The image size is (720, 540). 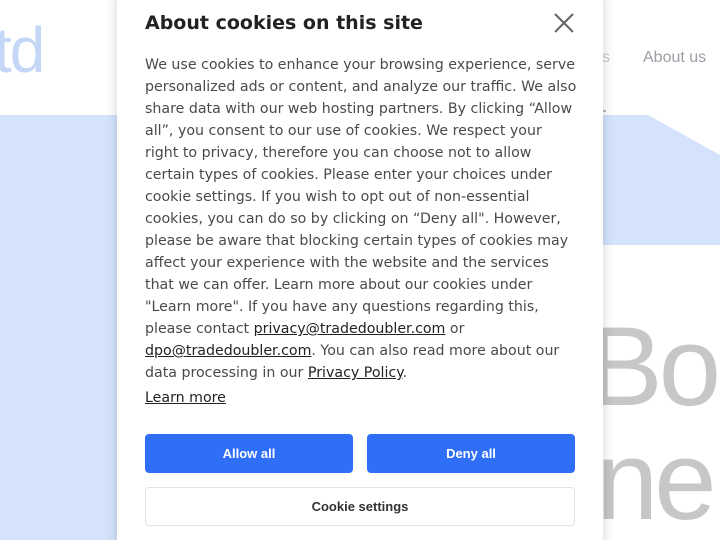 I want to click on hero-heading-line-1: Boo, so click(x=654, y=366).